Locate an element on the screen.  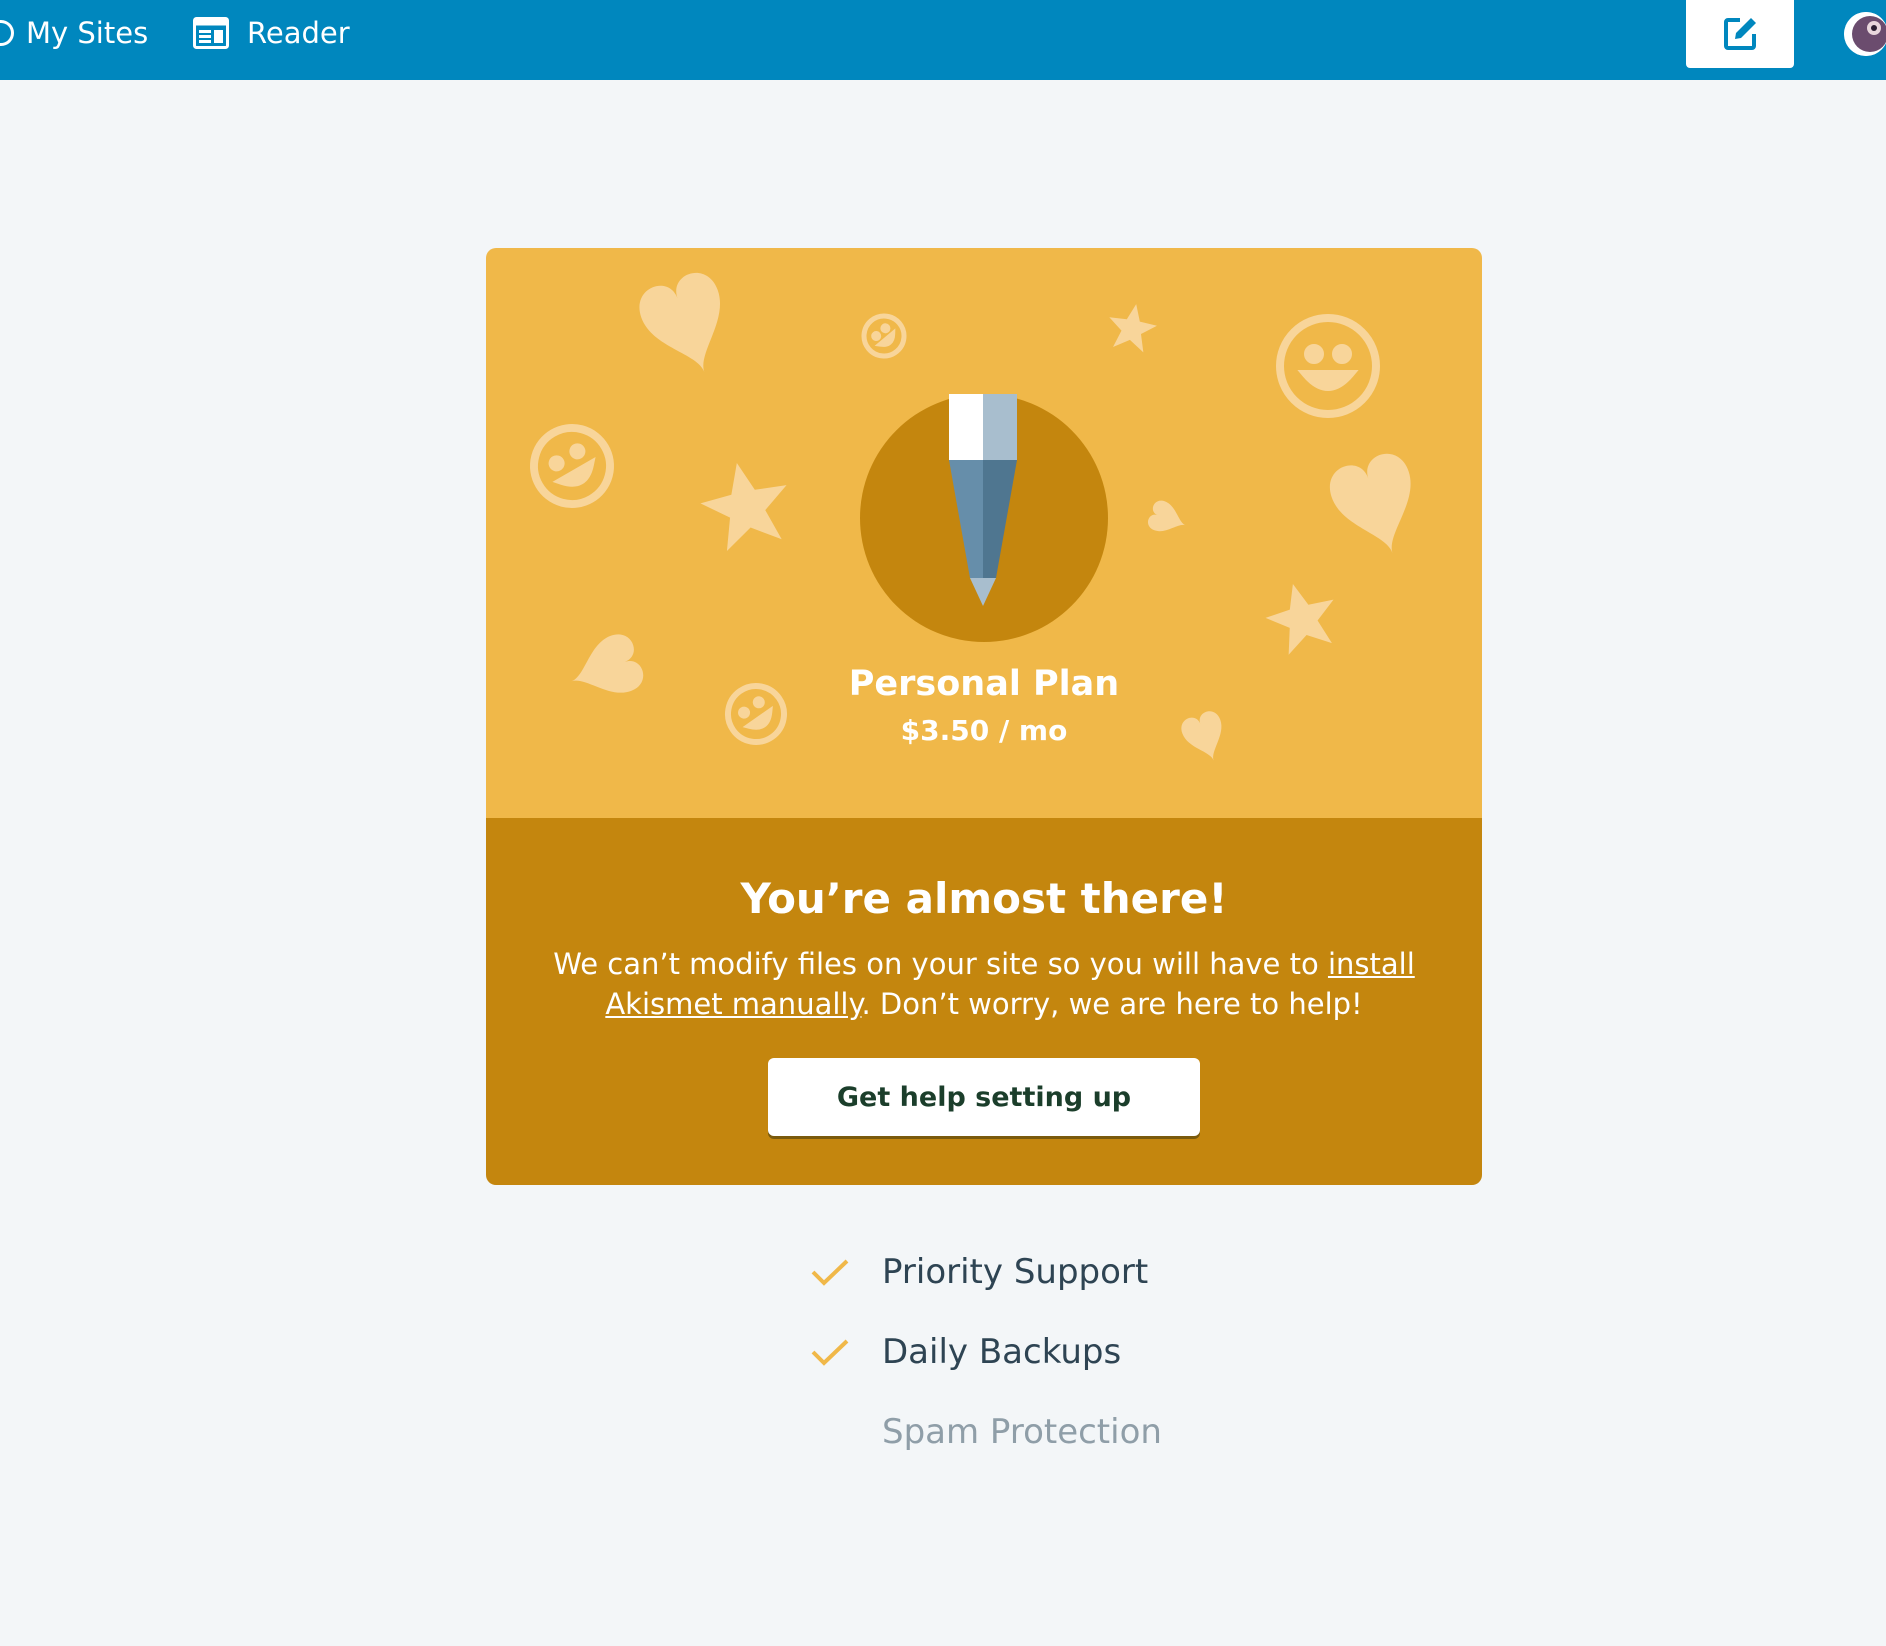
nav-reader: Reader is located at coordinates (271, 33).